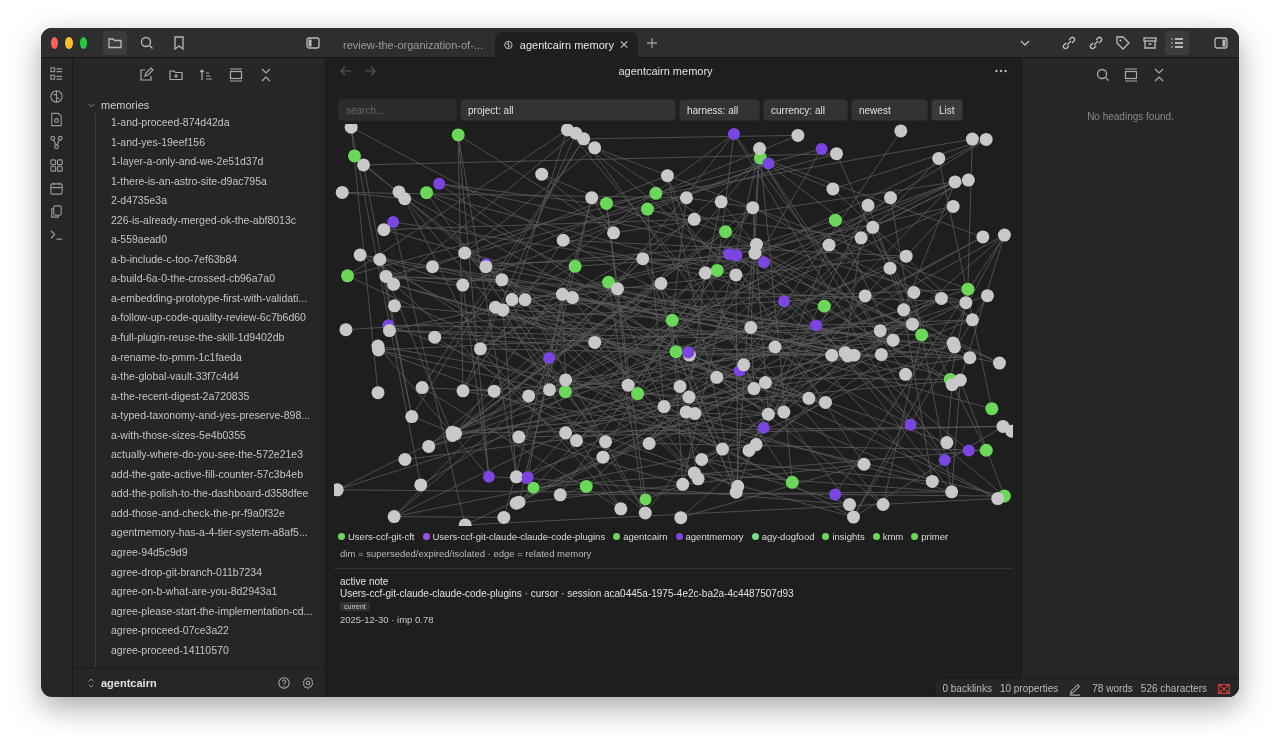  I want to click on file-item: agree-proceed-14110570, so click(218, 650).